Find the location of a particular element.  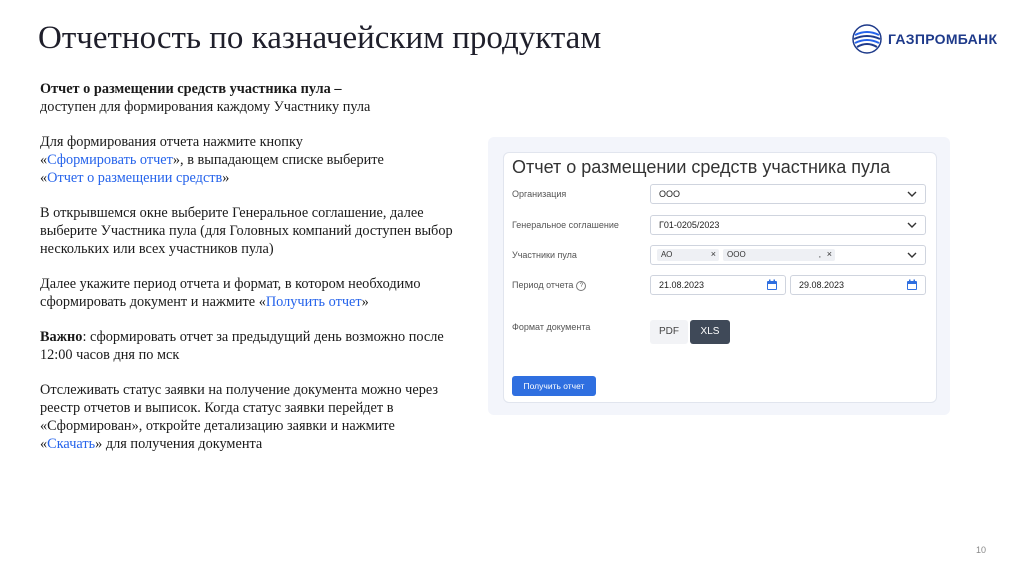

period-label: Период отчета? is located at coordinates (549, 285).